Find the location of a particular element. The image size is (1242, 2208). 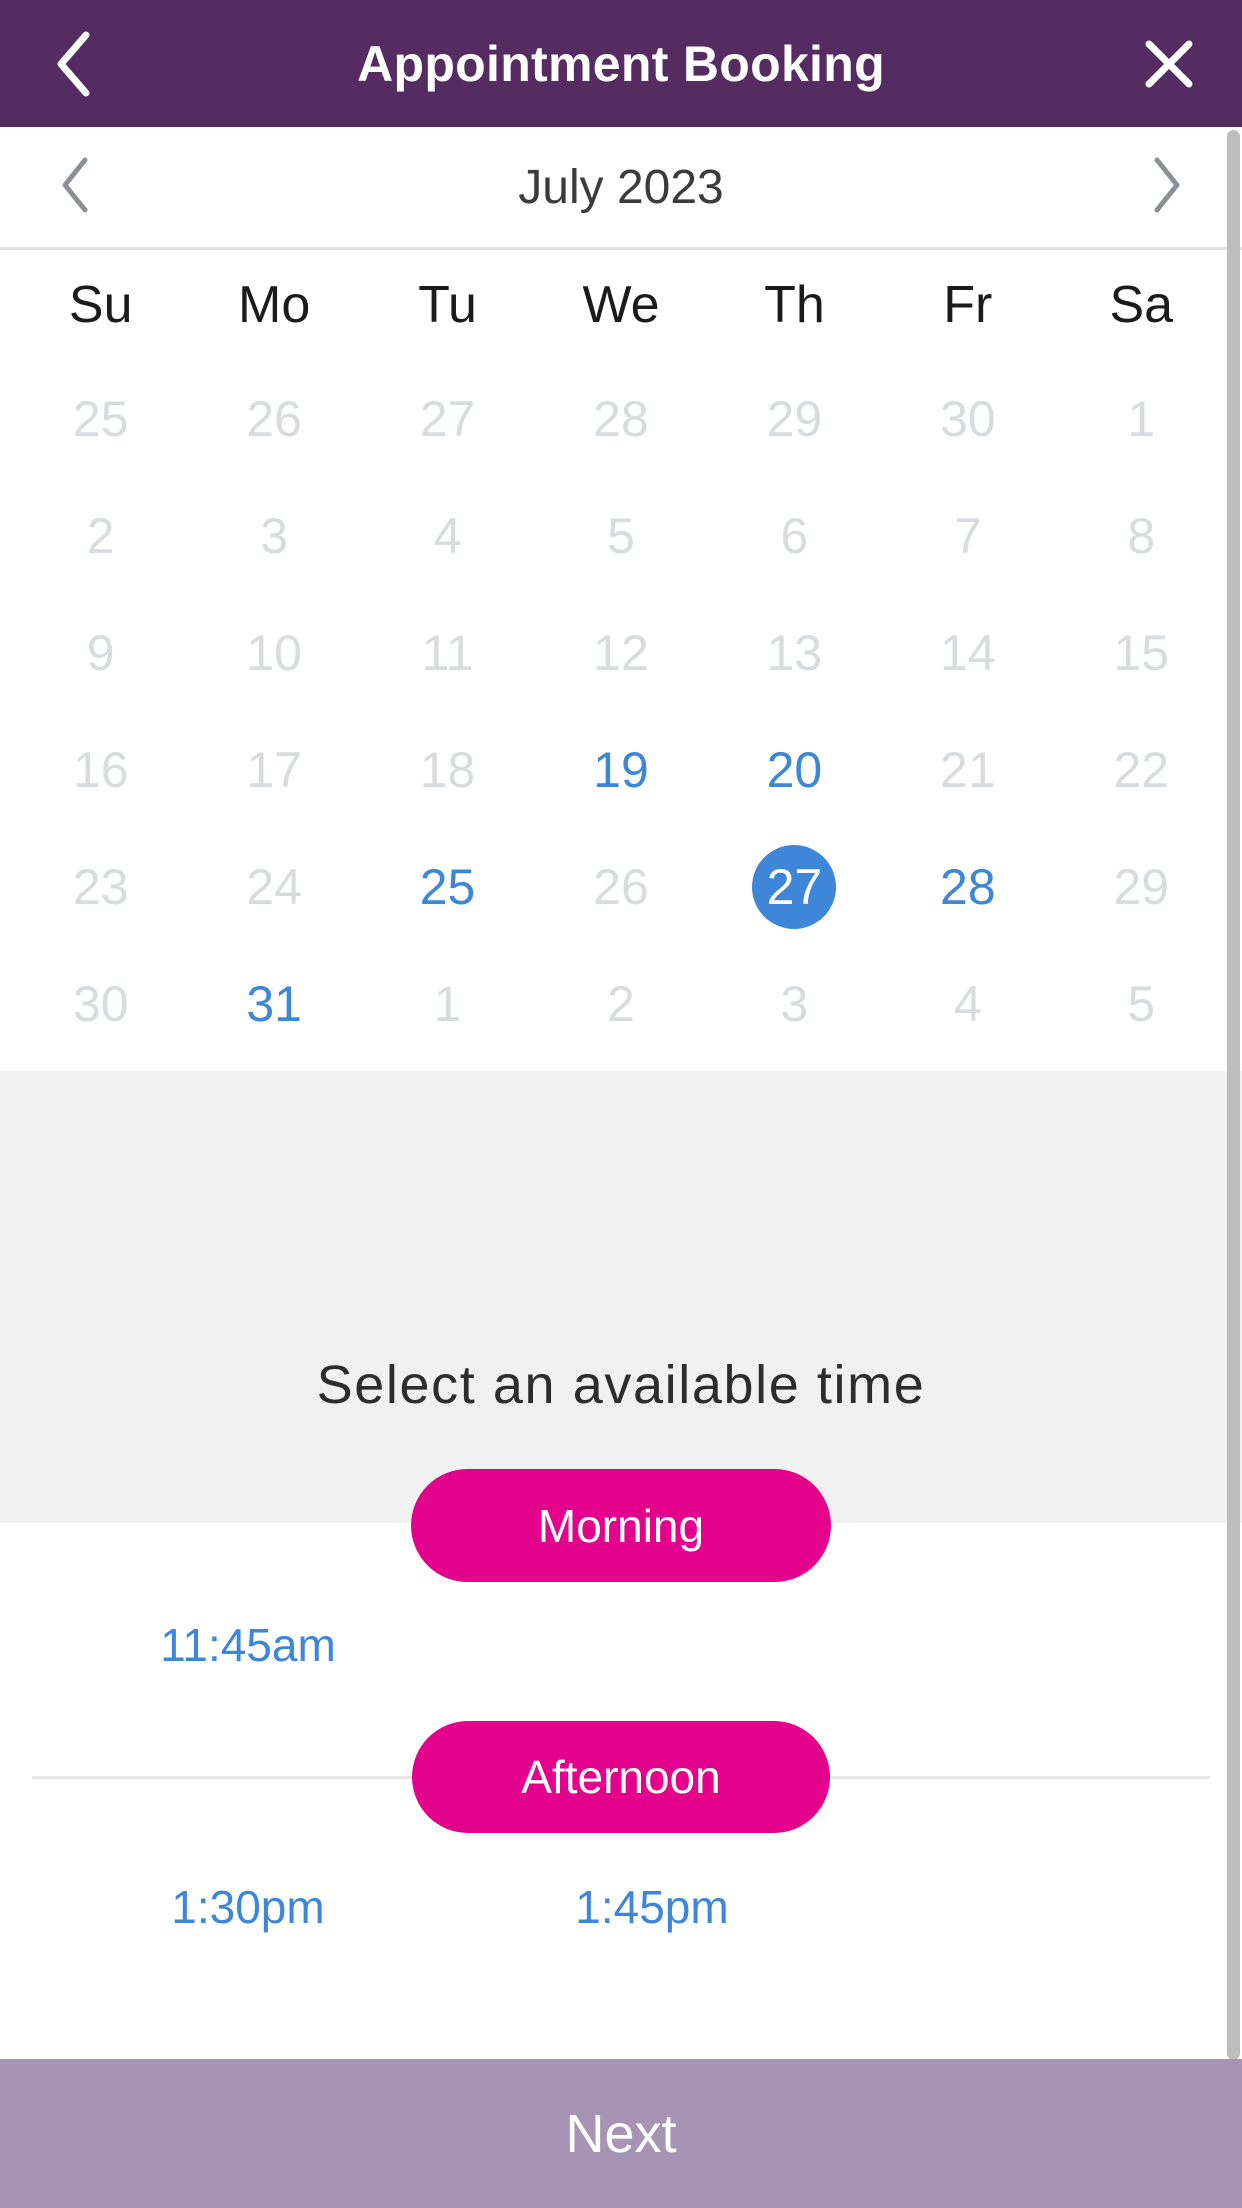

calendar-day: 18 is located at coordinates (447, 769).